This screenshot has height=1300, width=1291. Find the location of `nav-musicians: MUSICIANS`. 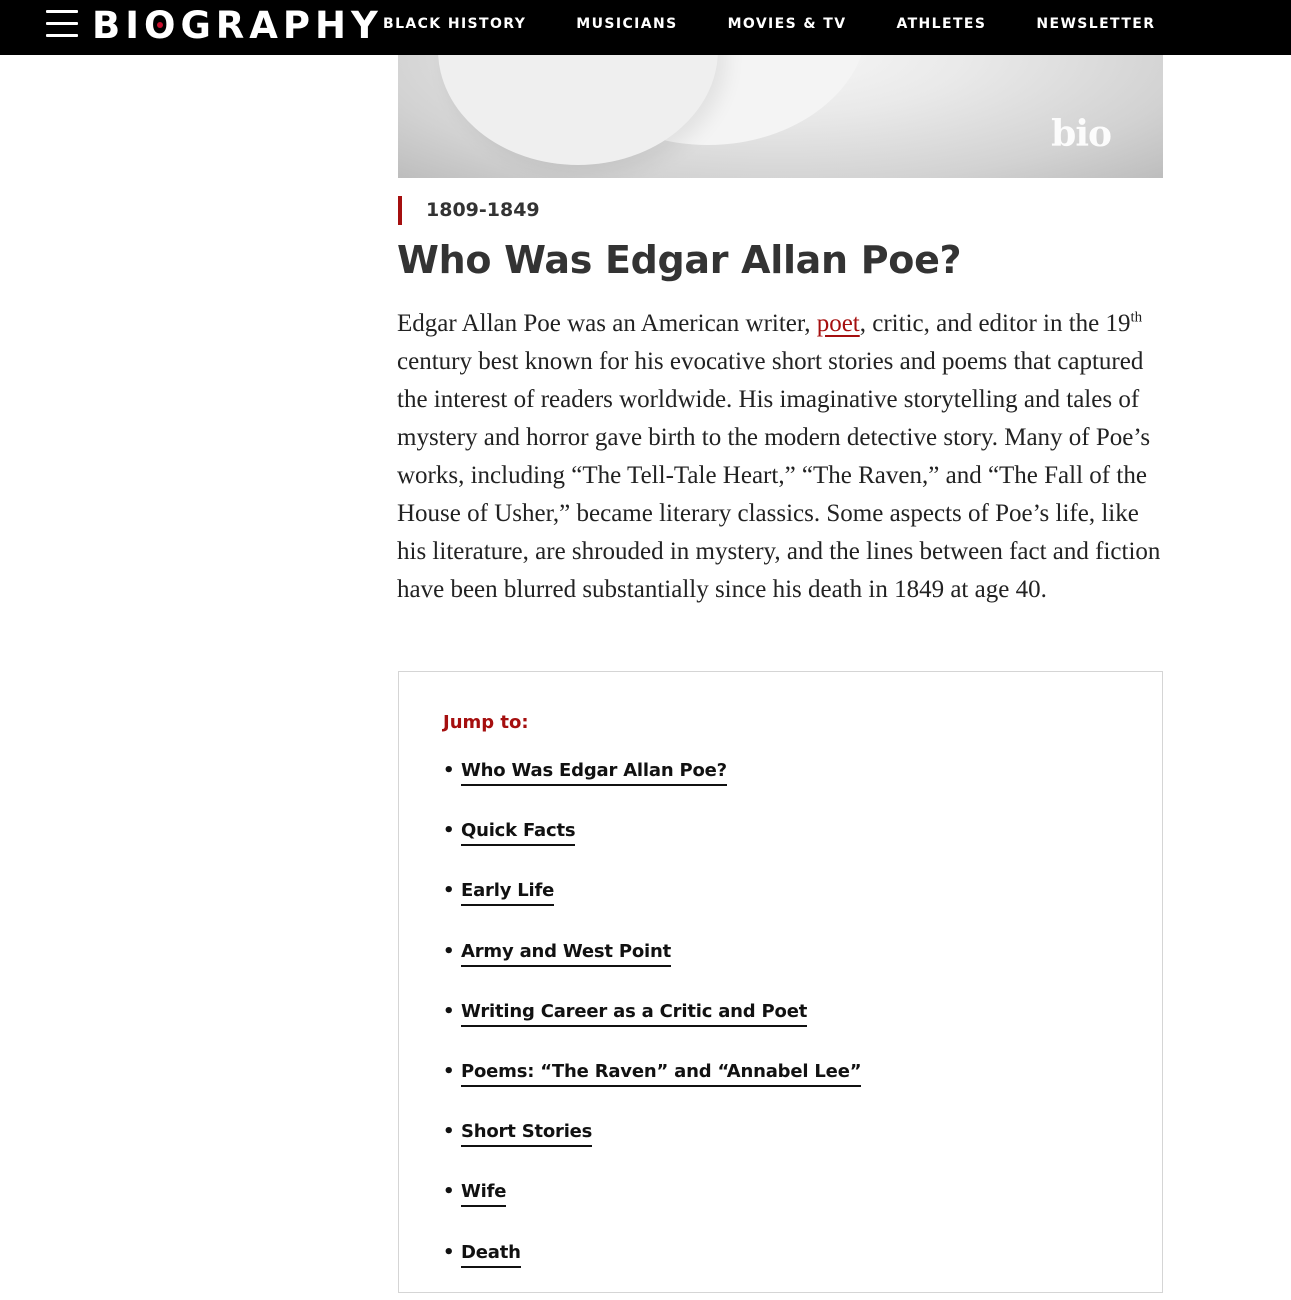

nav-musicians: MUSICIANS is located at coordinates (626, 24).